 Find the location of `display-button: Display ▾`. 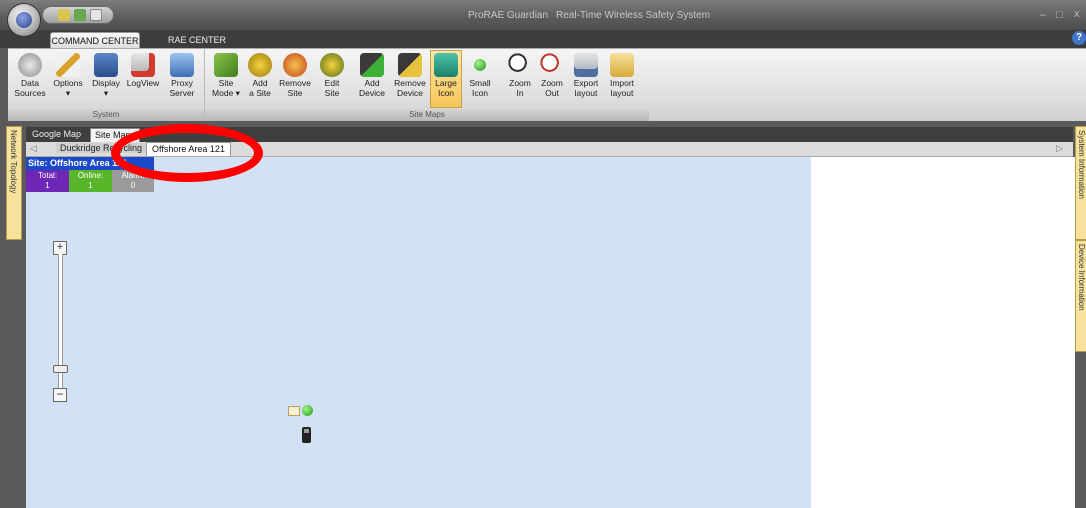

display-button: Display ▾ is located at coordinates (106, 79).